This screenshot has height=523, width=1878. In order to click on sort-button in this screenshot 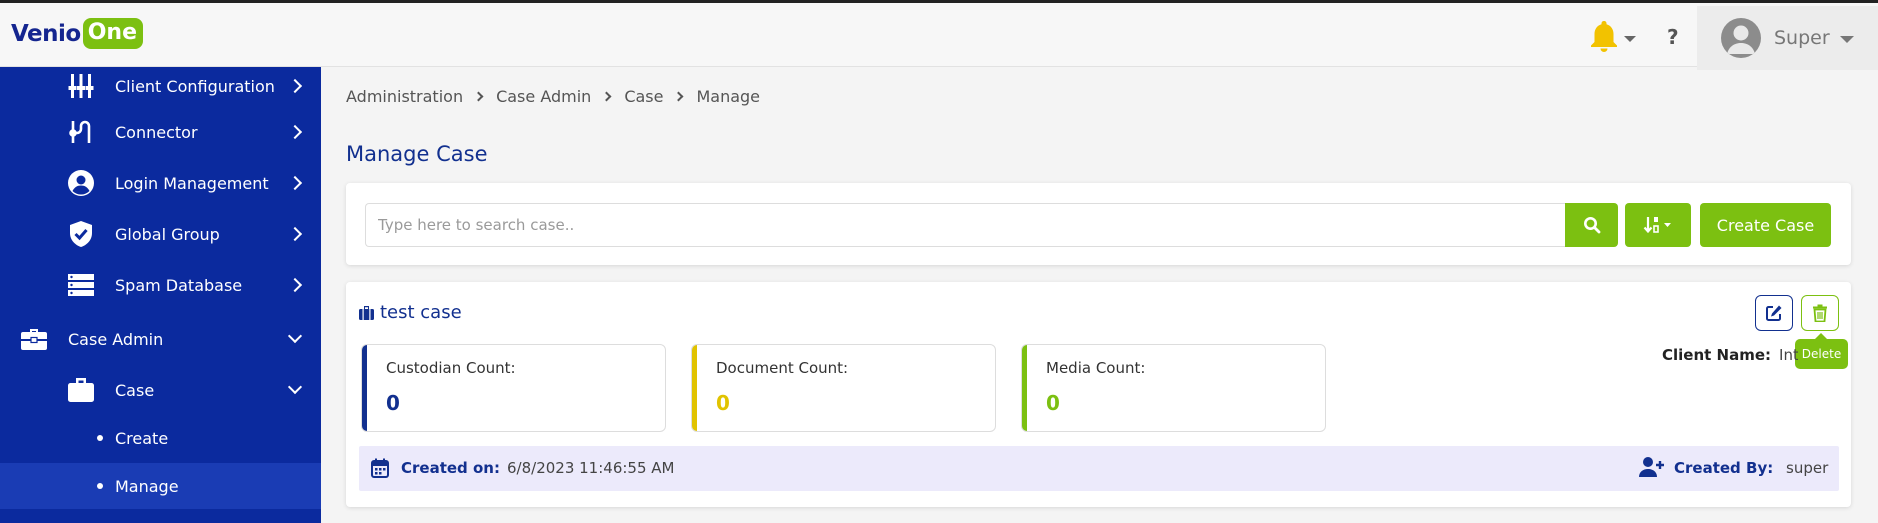, I will do `click(1658, 225)`.